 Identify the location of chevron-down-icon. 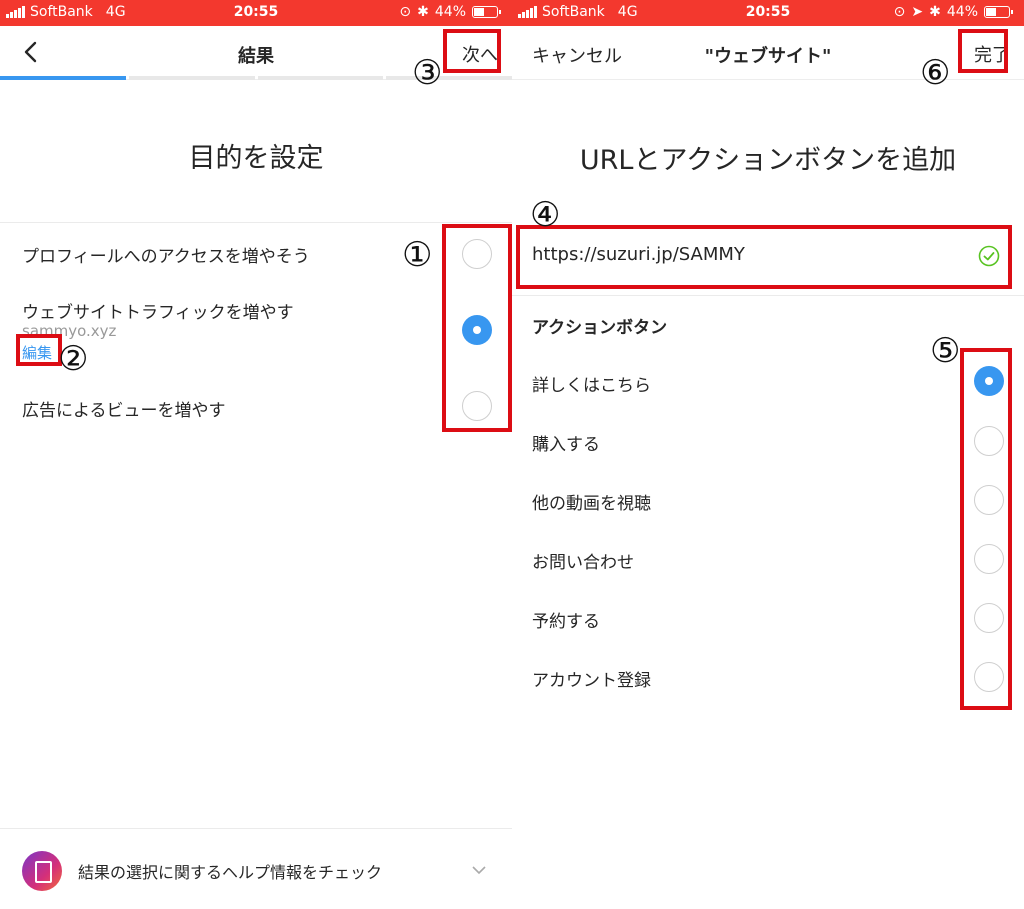
(479, 870).